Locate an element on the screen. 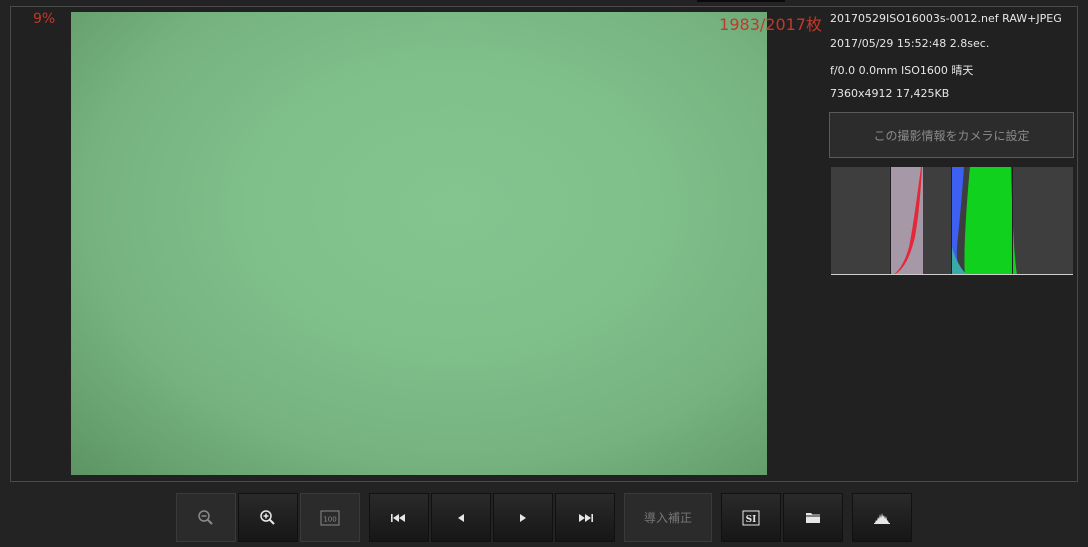 Image resolution: width=1088 pixels, height=547 pixels. info-exposure: f/0.0 0.0mm ISO1600 晴天 is located at coordinates (902, 70).